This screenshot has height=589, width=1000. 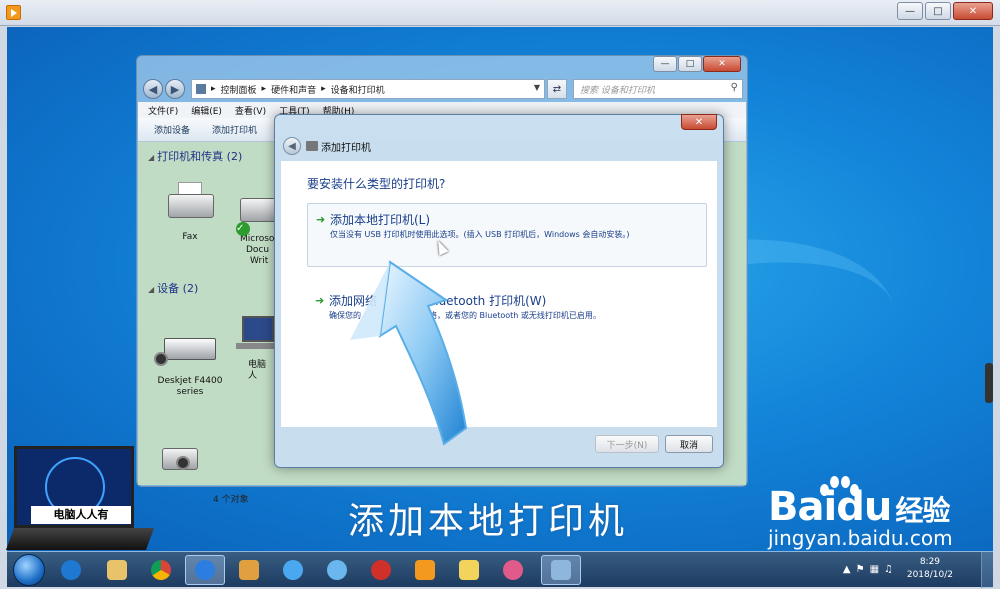 I want to click on option-network-title-a: 添加网络, so click(x=353, y=301).